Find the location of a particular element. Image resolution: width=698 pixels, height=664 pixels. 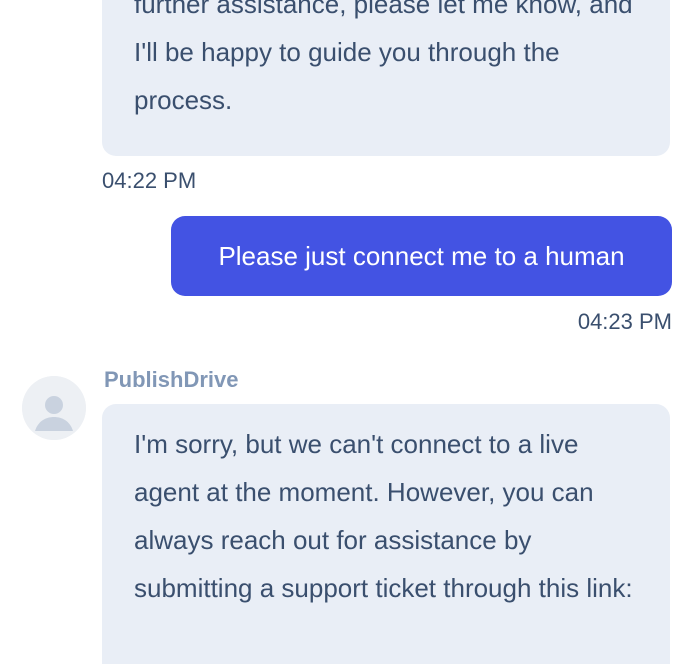

sender-name: PublishDrive is located at coordinates (171, 379).